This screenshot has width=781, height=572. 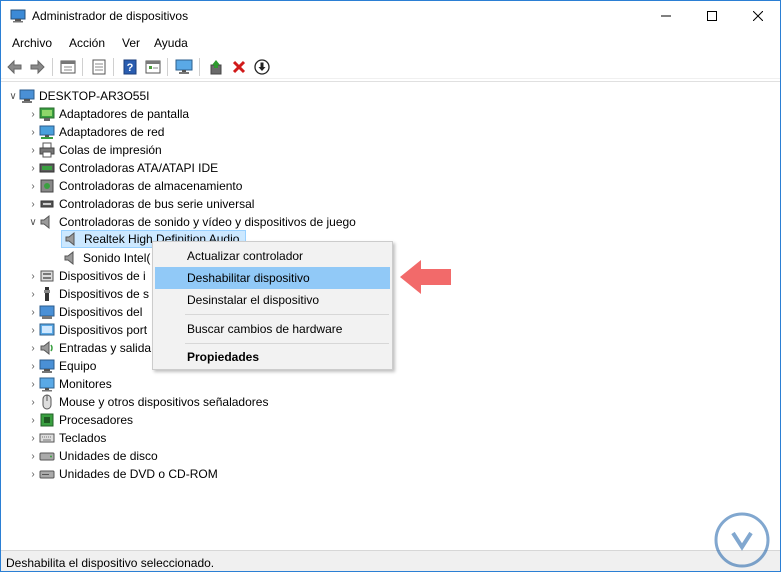 I want to click on tree-item-label: Equipo, so click(x=78, y=366).